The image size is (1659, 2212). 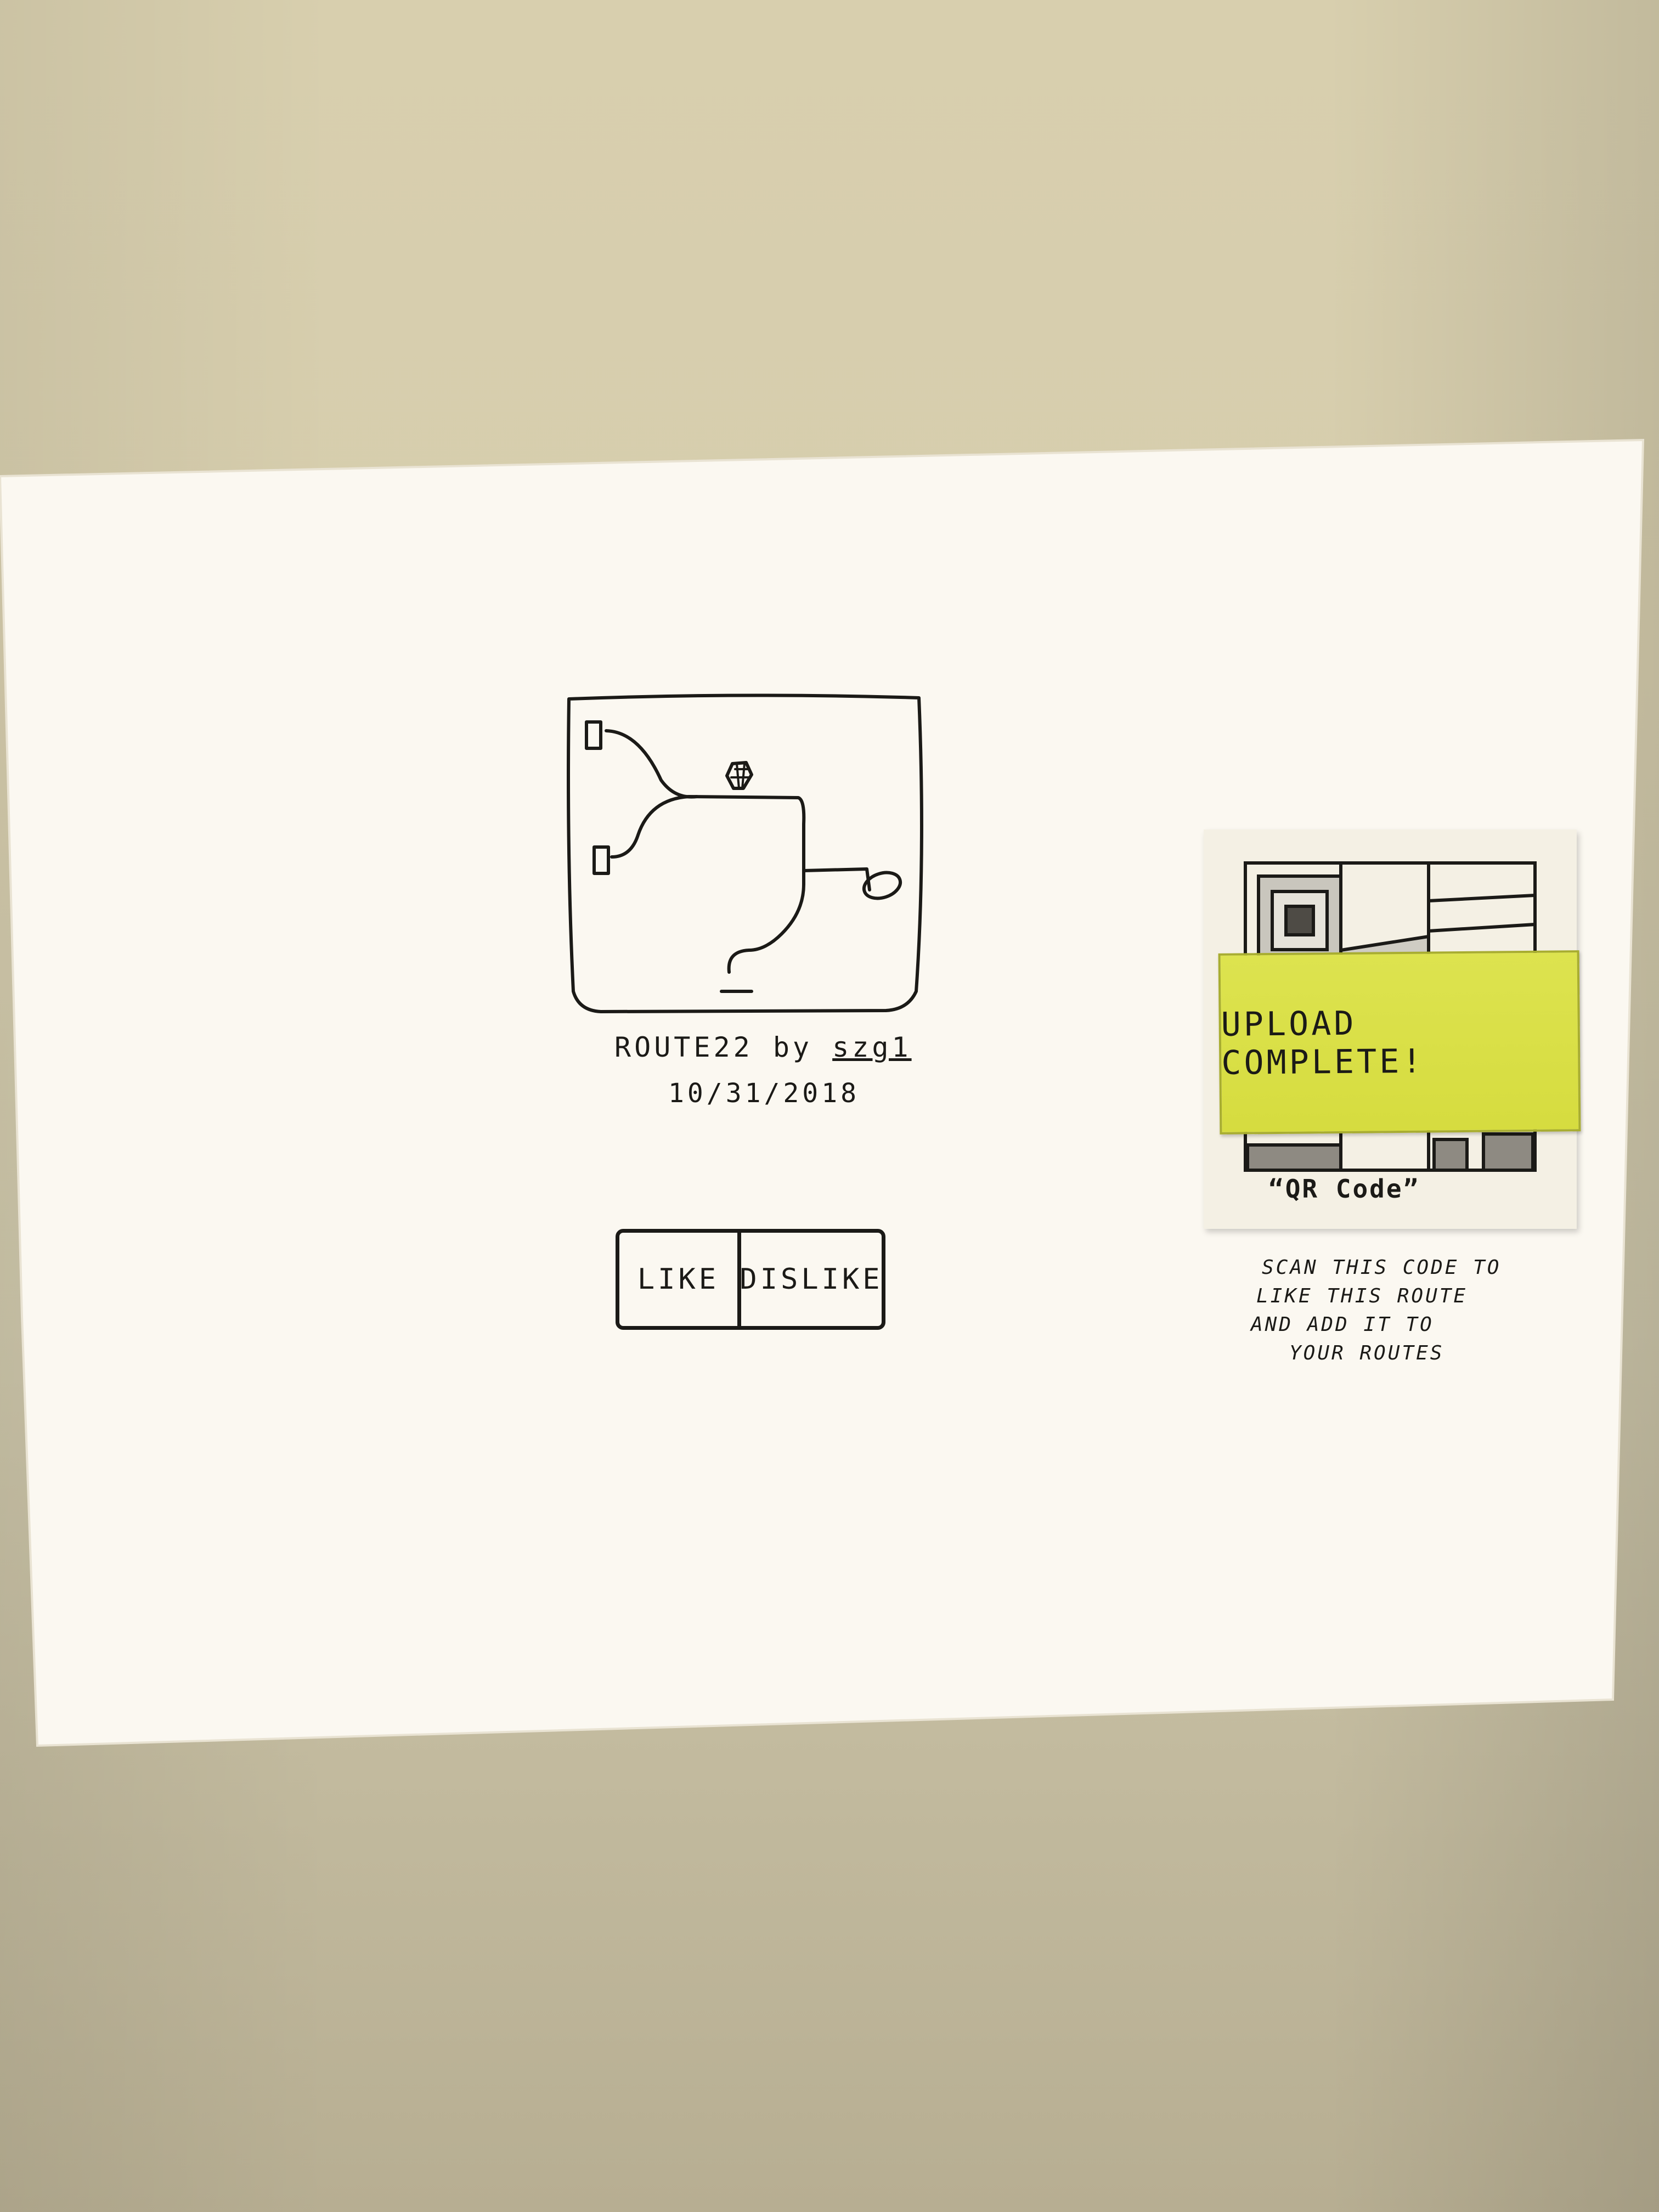 What do you see at coordinates (680, 1279) in the screenshot?
I see `like-button: LIKE` at bounding box center [680, 1279].